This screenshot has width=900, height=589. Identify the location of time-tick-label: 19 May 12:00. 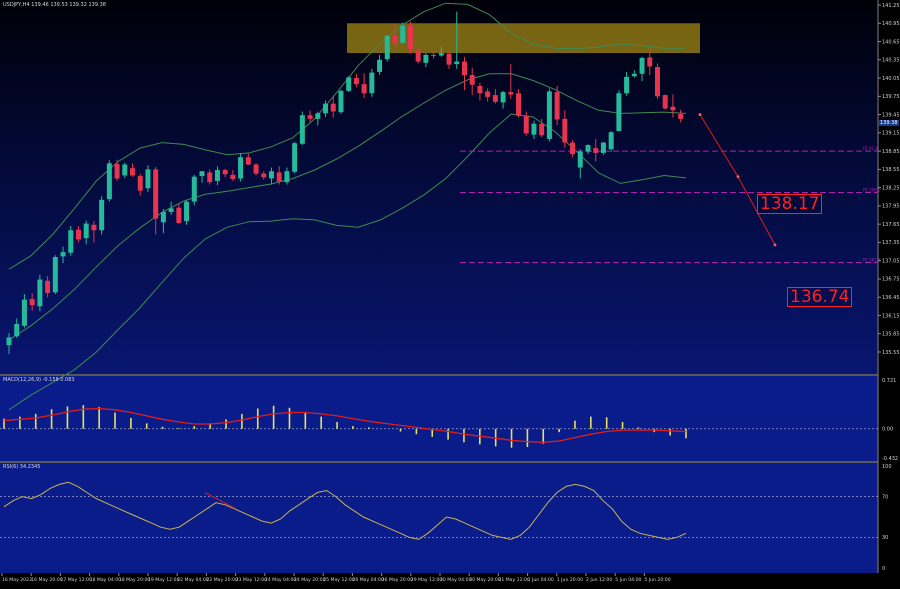
(164, 580).